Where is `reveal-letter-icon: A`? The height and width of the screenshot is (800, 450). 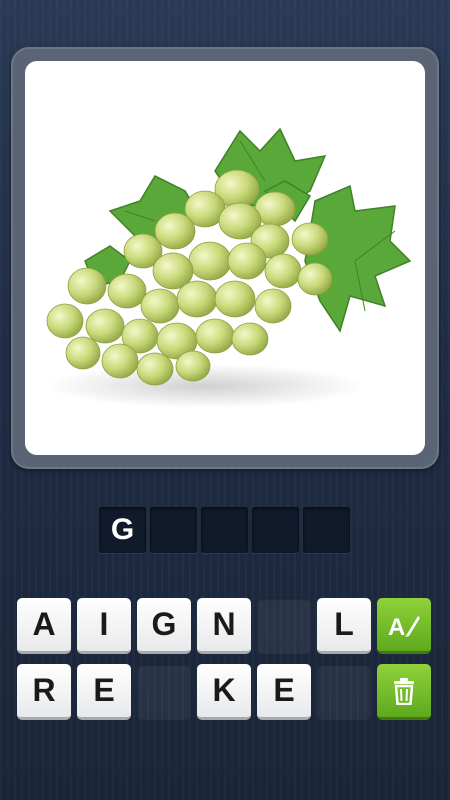 reveal-letter-icon: A is located at coordinates (404, 627).